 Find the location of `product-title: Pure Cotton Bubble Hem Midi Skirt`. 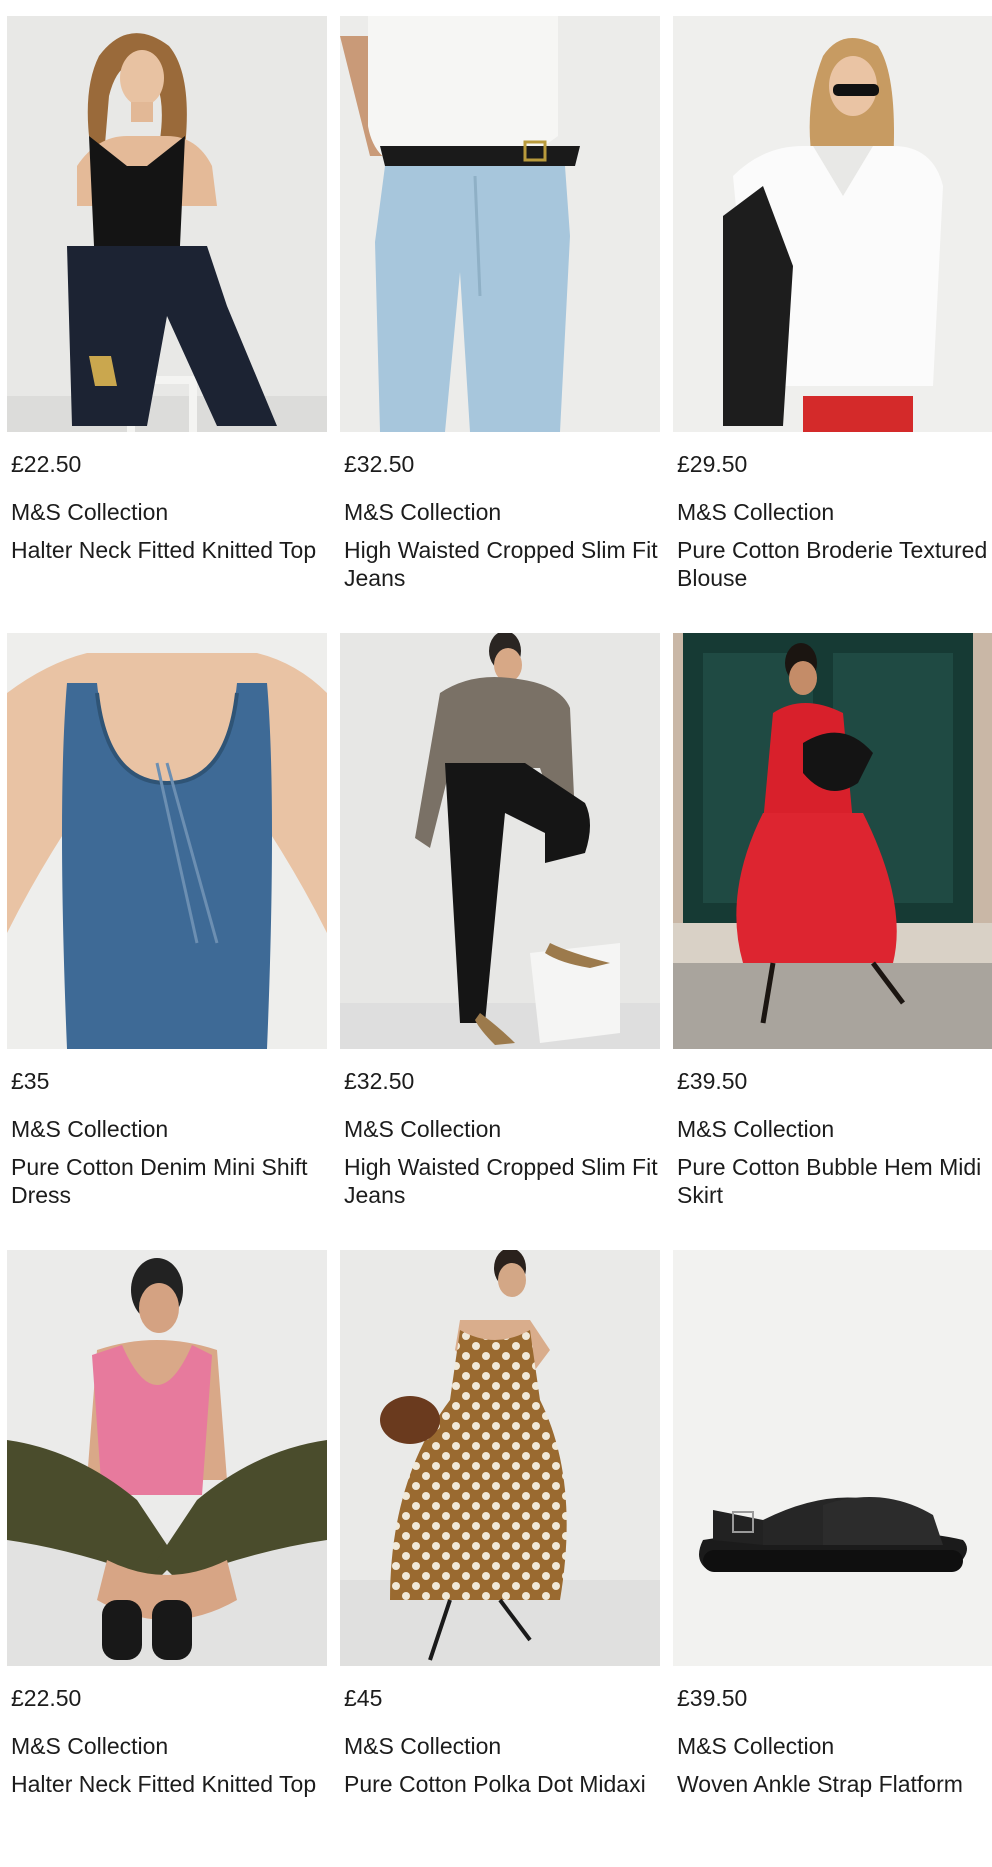

product-title: Pure Cotton Bubble Hem Midi Skirt is located at coordinates (834, 1181).